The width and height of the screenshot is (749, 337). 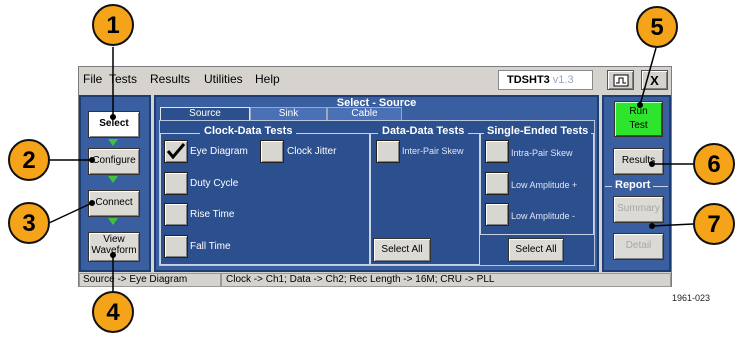 I want to click on callout-4: 4, so click(x=113, y=312).